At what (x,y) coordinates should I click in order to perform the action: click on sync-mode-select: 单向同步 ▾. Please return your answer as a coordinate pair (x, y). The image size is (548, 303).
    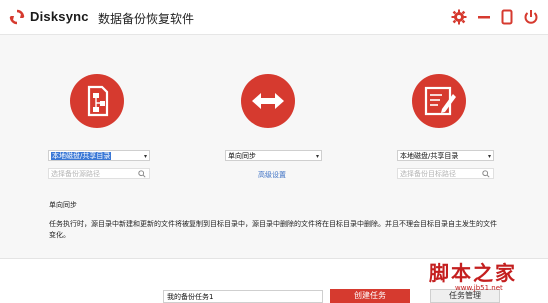
    Looking at the image, I should click on (273, 155).